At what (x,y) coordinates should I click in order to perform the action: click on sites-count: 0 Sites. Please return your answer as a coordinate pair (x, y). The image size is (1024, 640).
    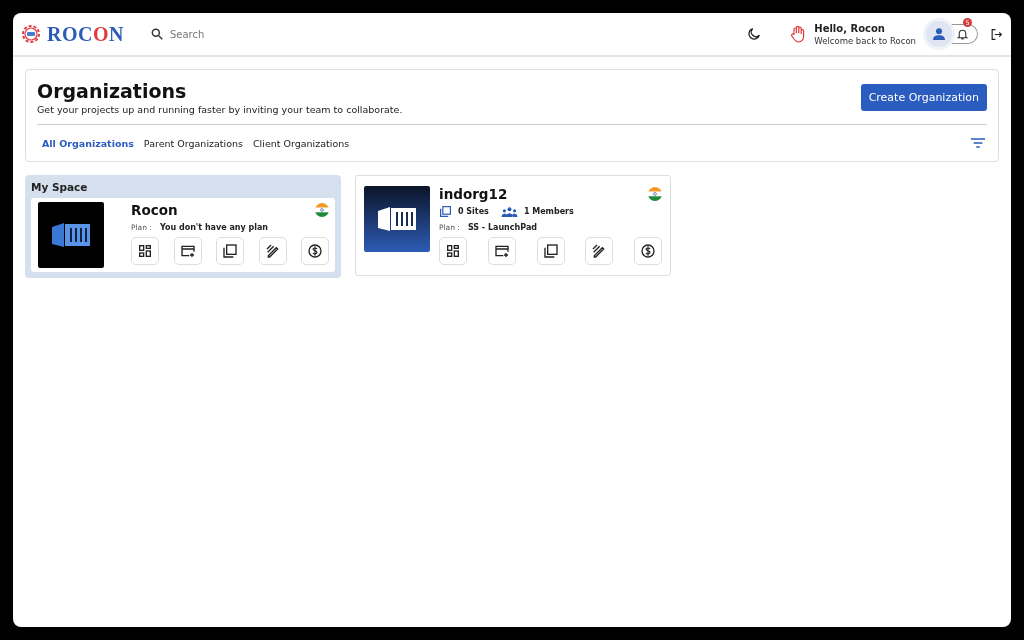
    Looking at the image, I should click on (473, 211).